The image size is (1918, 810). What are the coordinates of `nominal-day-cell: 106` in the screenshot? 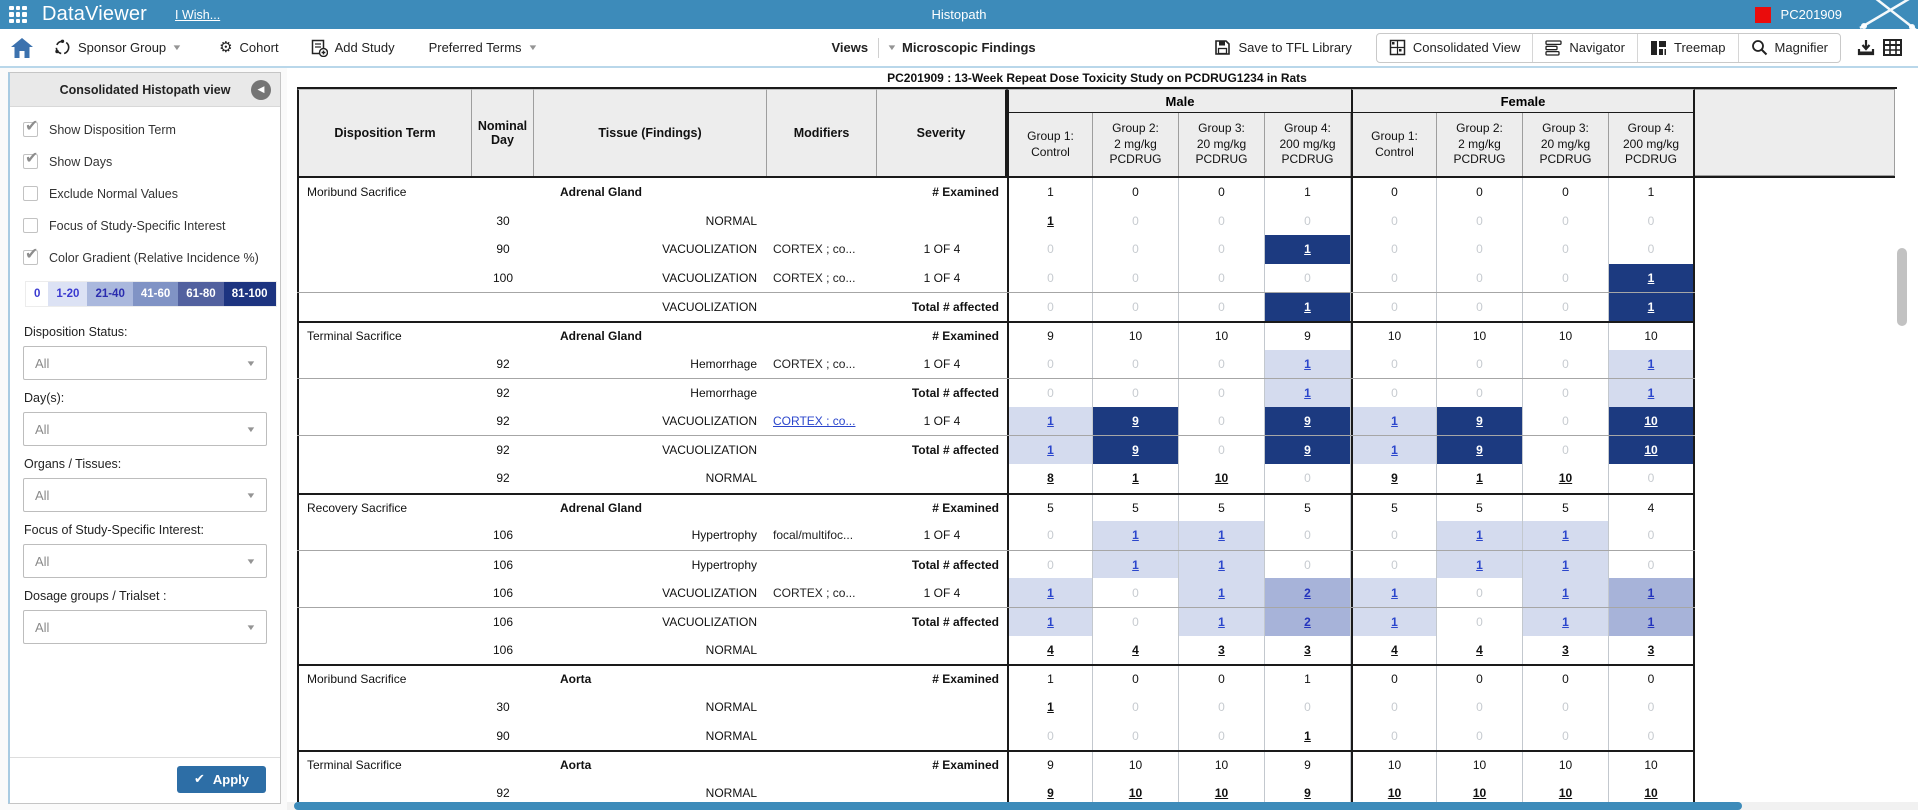 It's located at (503, 564).